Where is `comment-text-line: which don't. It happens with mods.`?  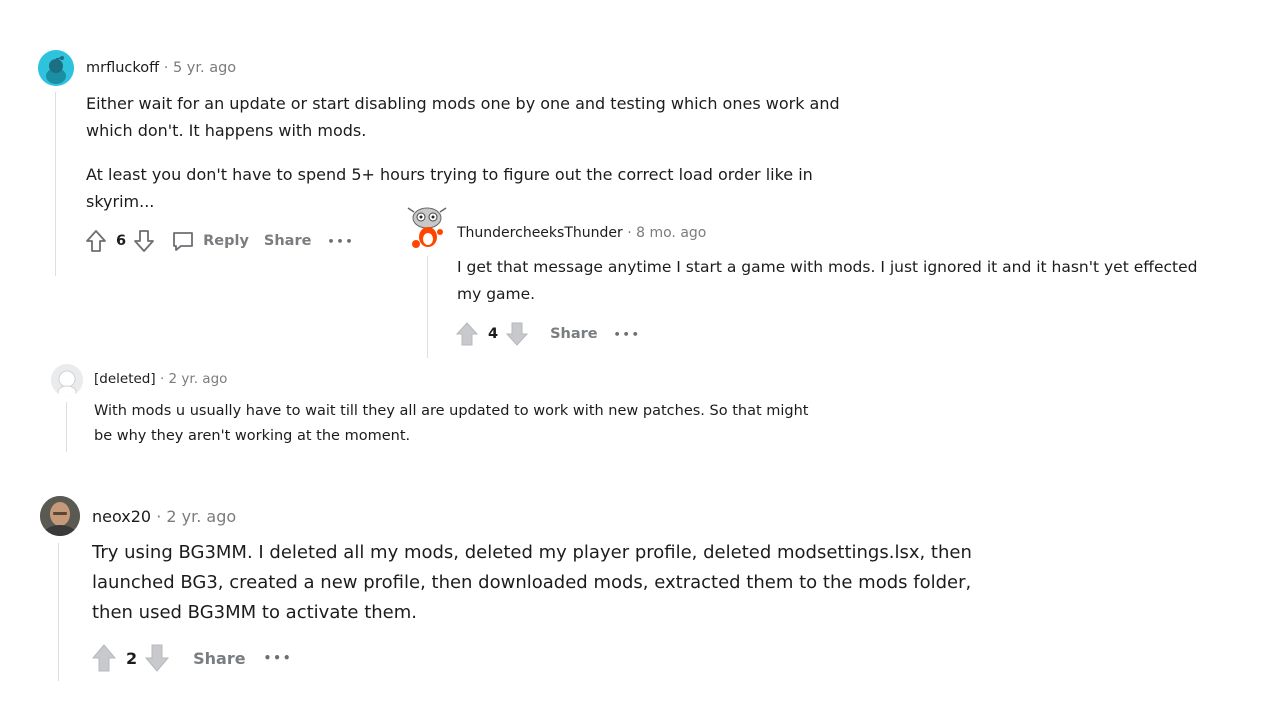
comment-text-line: which don't. It happens with mods. is located at coordinates (226, 130).